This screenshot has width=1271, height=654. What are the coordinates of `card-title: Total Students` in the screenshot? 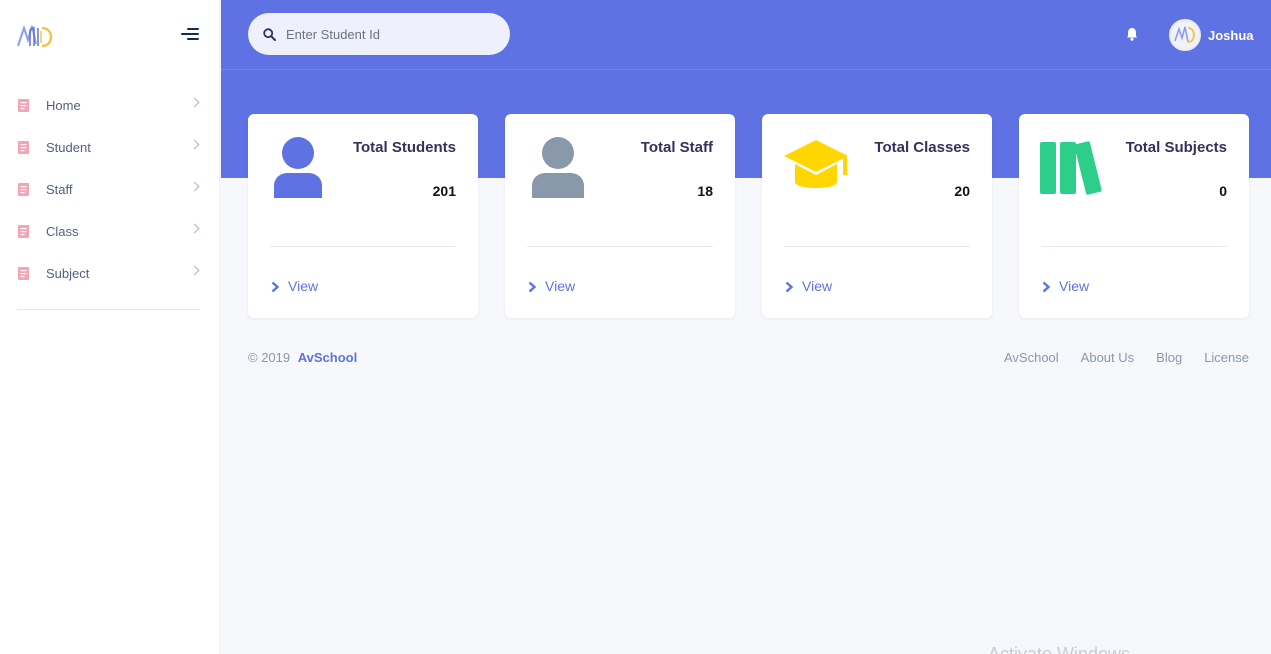 It's located at (404, 147).